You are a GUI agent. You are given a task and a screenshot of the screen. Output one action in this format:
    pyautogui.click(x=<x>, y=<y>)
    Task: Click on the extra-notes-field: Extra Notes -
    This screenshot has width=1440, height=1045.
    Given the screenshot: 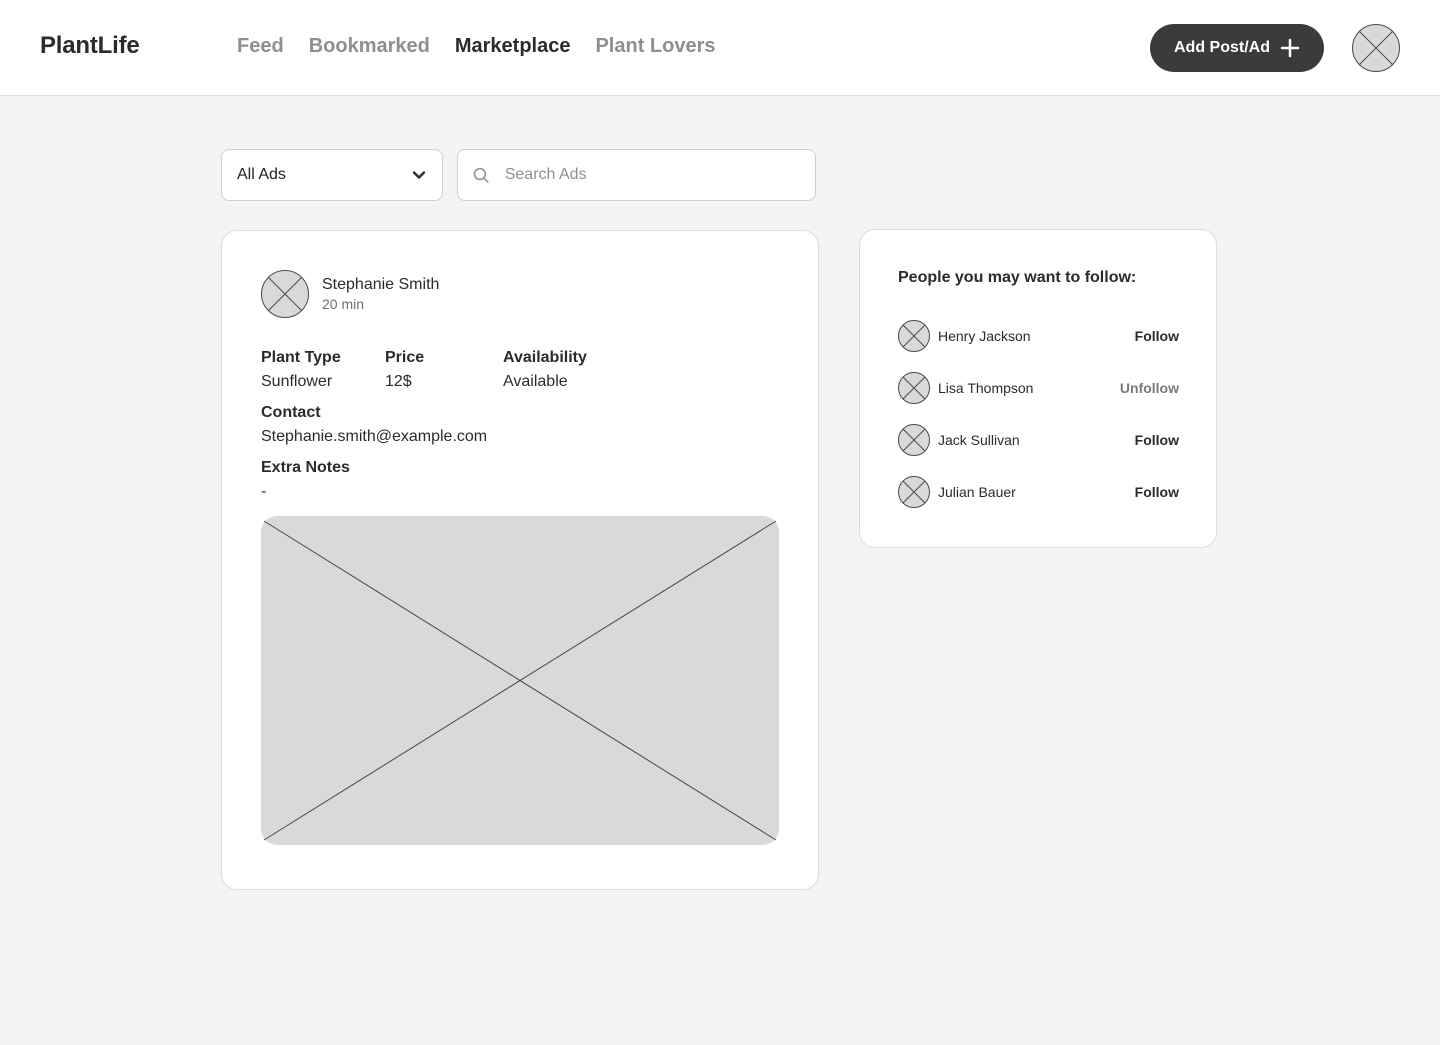 What is the action you would take?
    pyautogui.click(x=305, y=480)
    